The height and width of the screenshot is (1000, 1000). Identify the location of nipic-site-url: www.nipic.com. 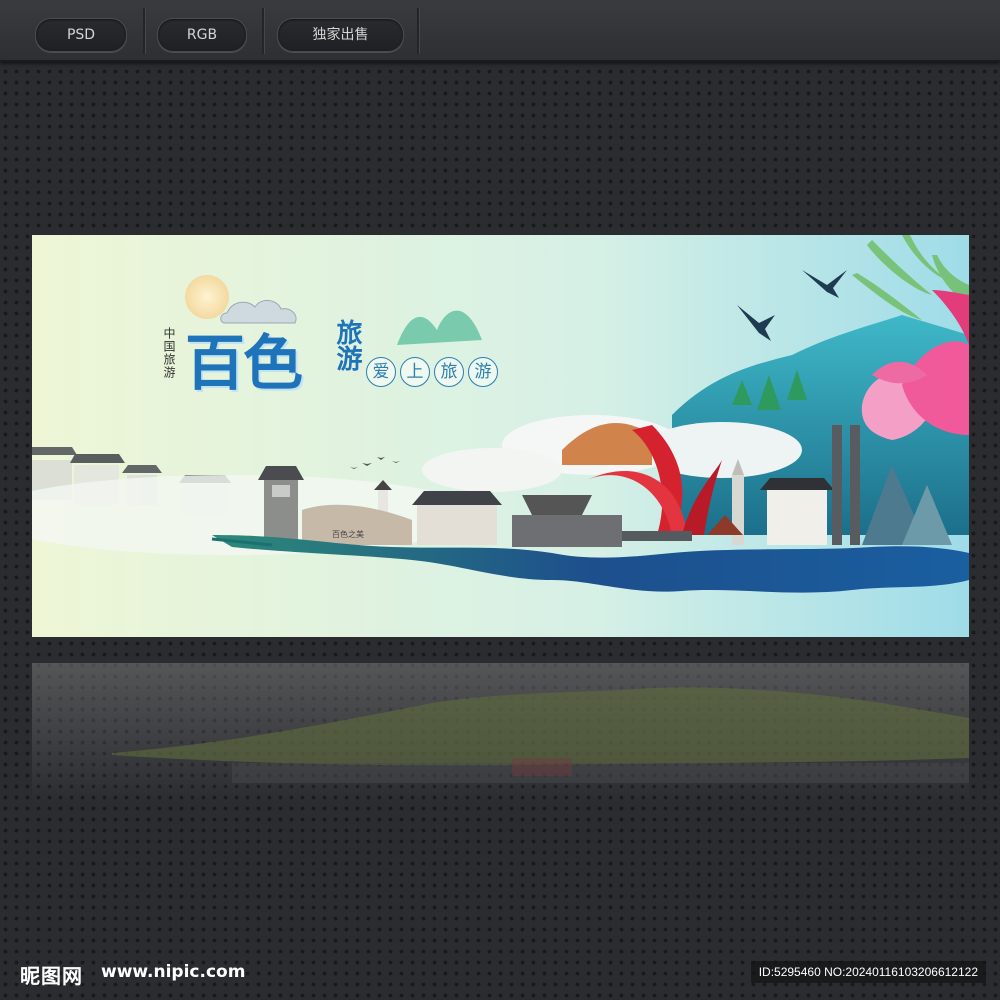
(173, 972).